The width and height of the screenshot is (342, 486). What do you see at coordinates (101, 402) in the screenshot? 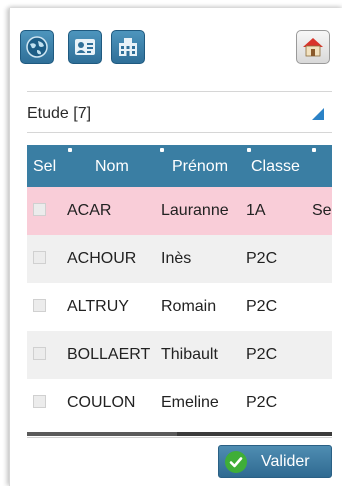
I see `cell-nom: COULON` at bounding box center [101, 402].